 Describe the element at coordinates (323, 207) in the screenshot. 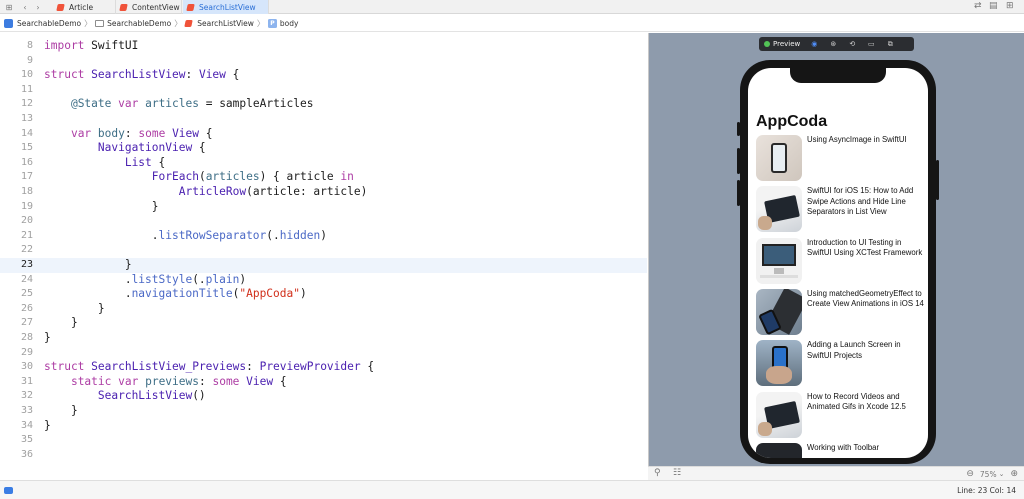

I see `code-line: 19 }` at that location.